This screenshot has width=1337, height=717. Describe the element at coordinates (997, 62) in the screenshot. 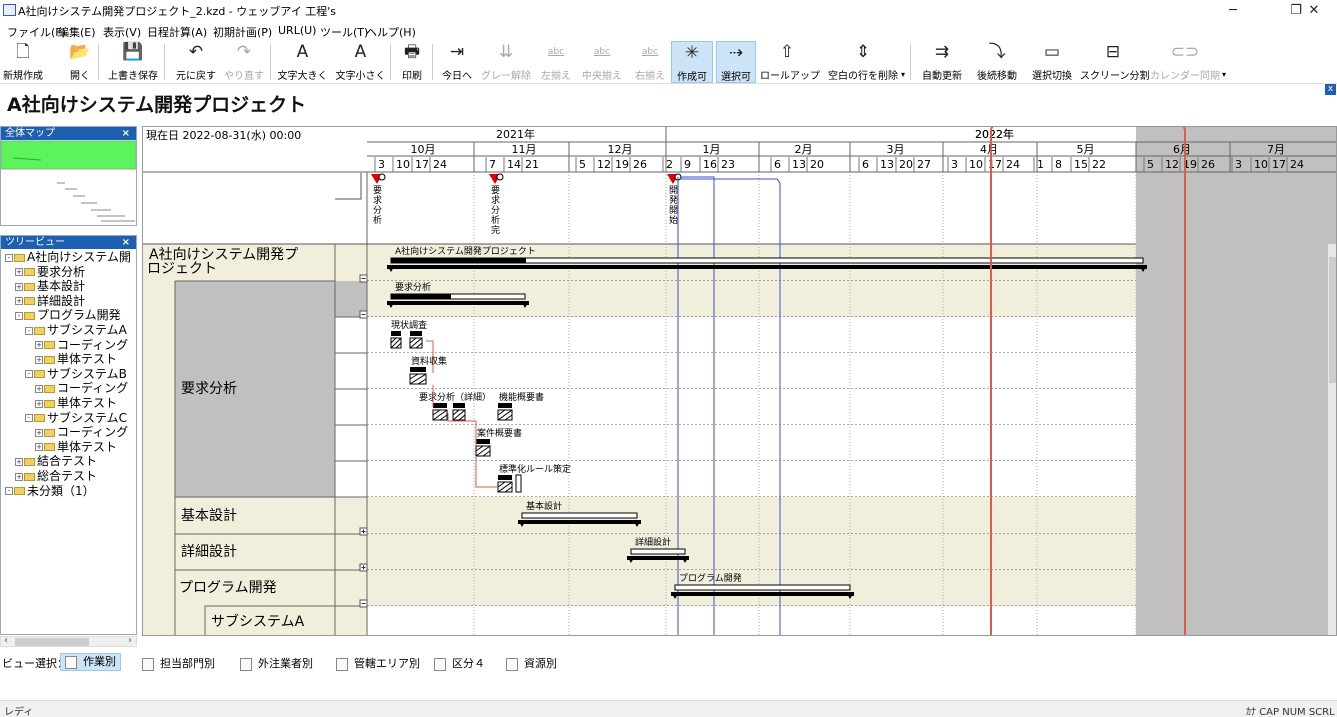

I see `move-successor-button: ⤵ 後続移動` at that location.